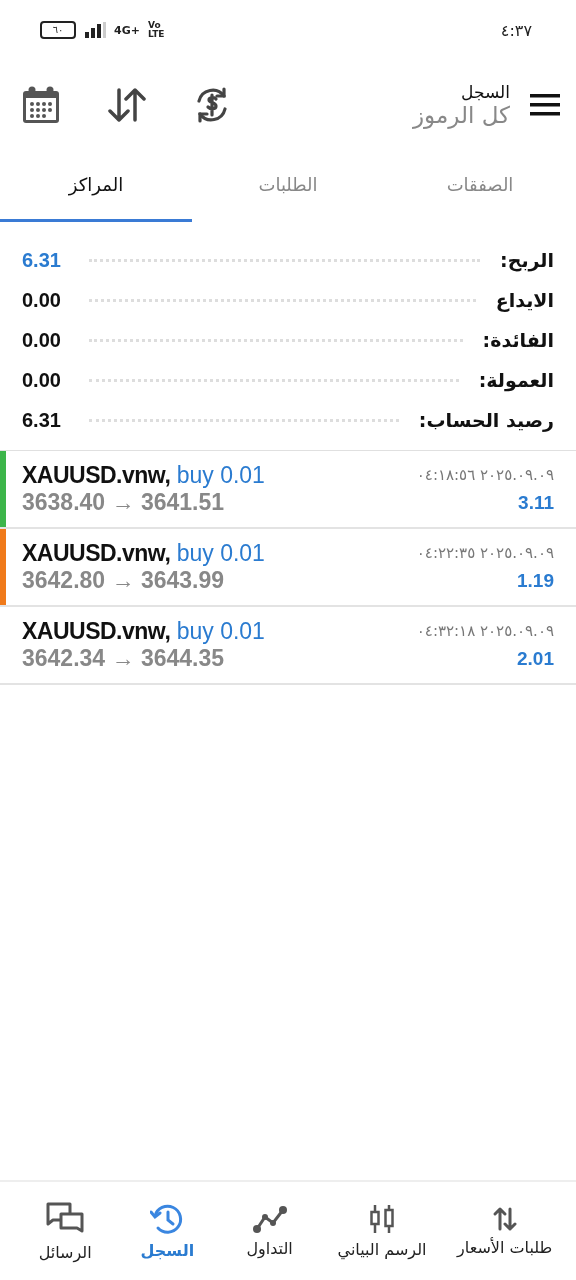 The image size is (576, 1280). I want to click on nav-item: طلبات الأسعار, so click(504, 1231).